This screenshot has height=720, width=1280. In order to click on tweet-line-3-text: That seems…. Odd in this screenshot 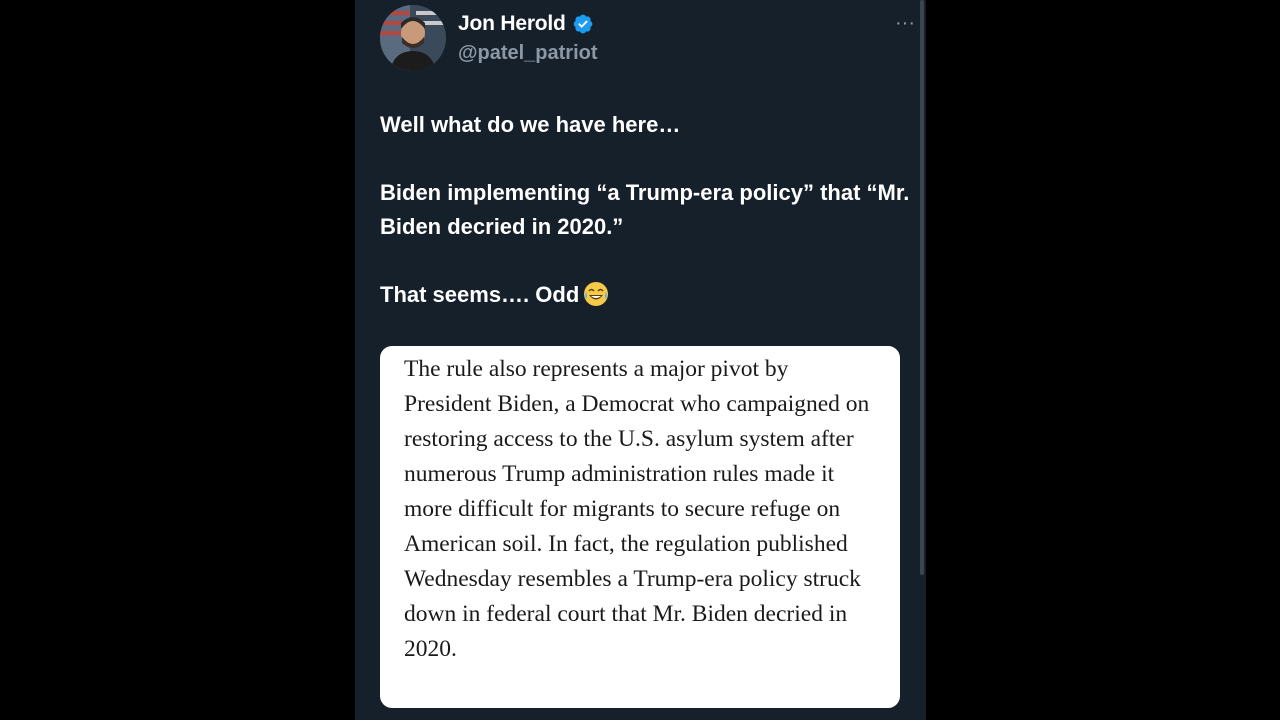, I will do `click(480, 294)`.